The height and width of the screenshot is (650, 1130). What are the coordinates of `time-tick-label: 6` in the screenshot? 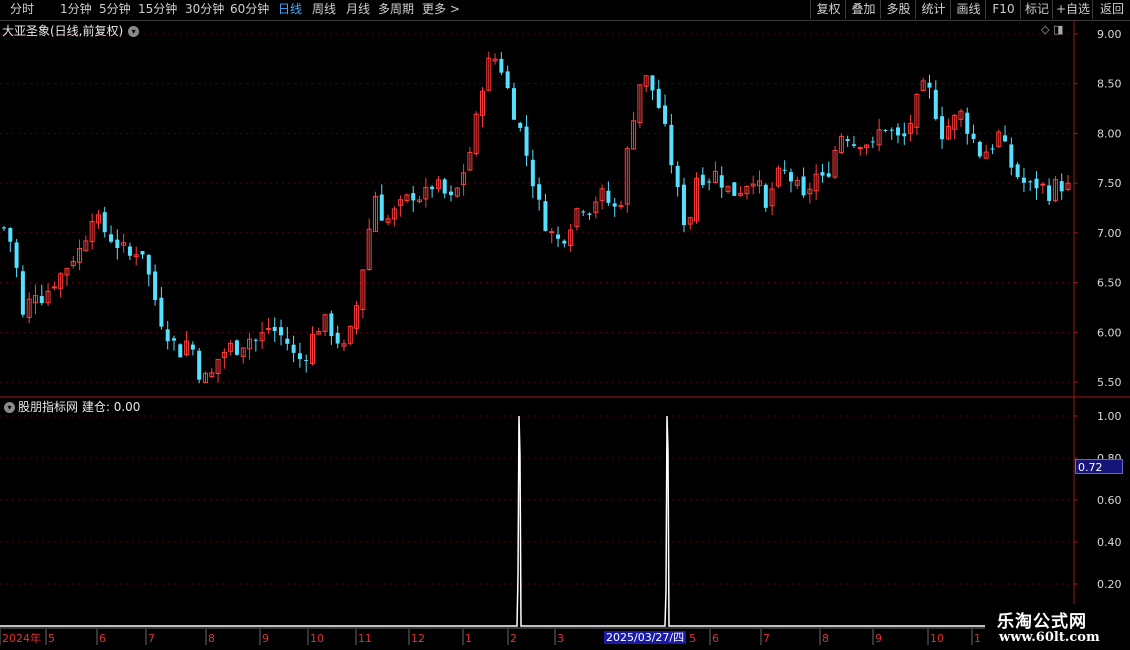 It's located at (715, 638).